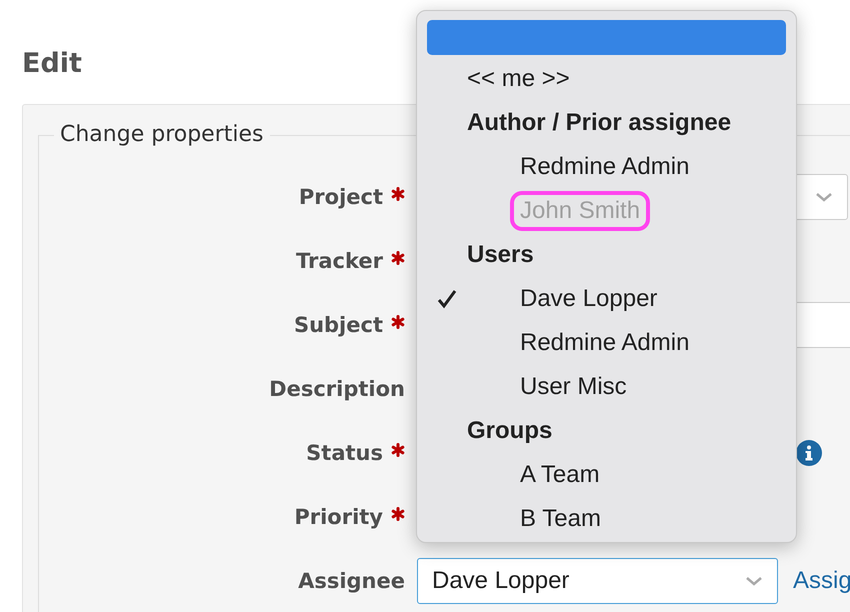 The width and height of the screenshot is (850, 612). What do you see at coordinates (821, 581) in the screenshot?
I see `assign-link: Assig` at bounding box center [821, 581].